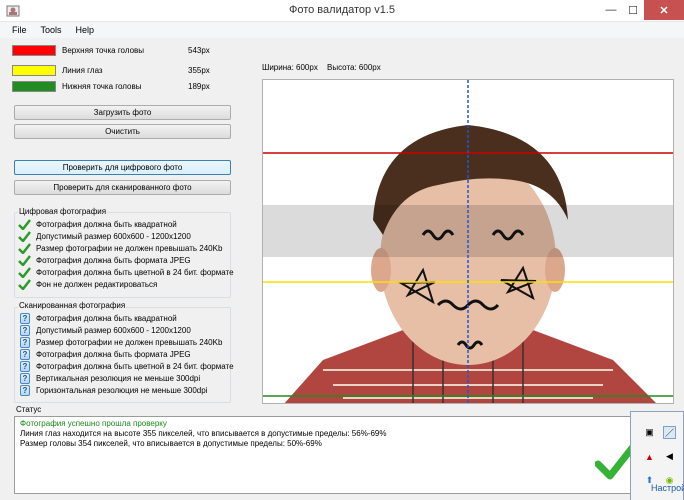 Image resolution: width=684 pixels, height=500 pixels. Describe the element at coordinates (85, 30) in the screenshot. I see `menu-help: Help` at that location.